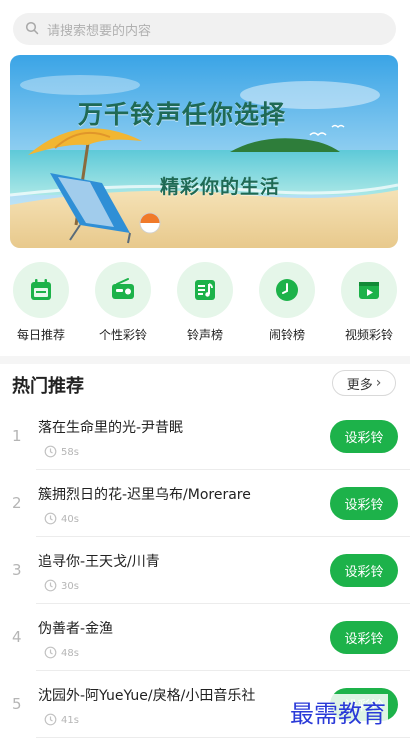  Describe the element at coordinates (220, 187) in the screenshot. I see `banner-subheadline: 精彩你的生活` at that location.